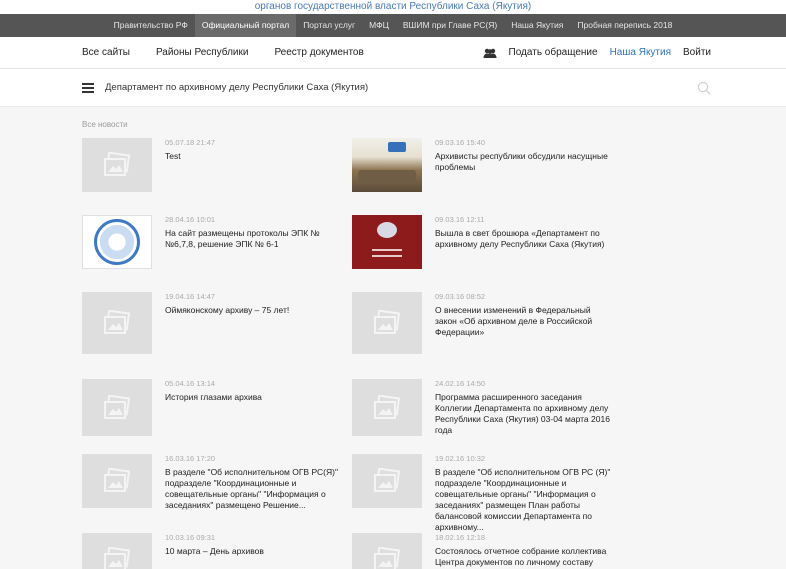  I want to click on nav-documents-registry: Реестр документов, so click(318, 52).